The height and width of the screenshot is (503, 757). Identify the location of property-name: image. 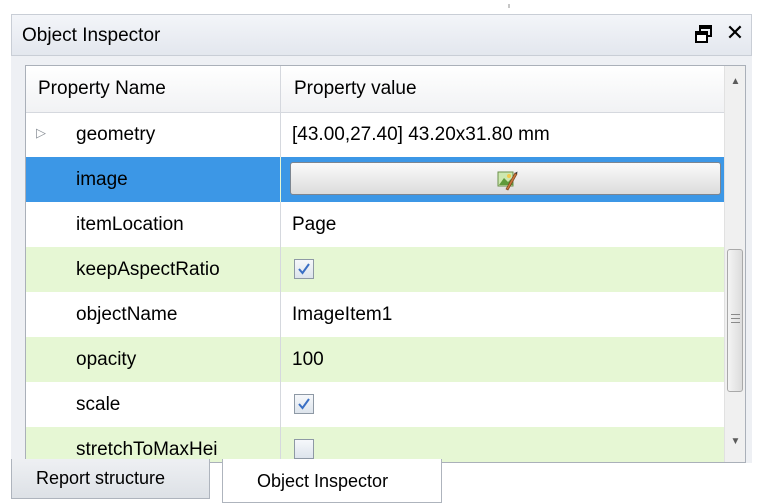
(102, 179).